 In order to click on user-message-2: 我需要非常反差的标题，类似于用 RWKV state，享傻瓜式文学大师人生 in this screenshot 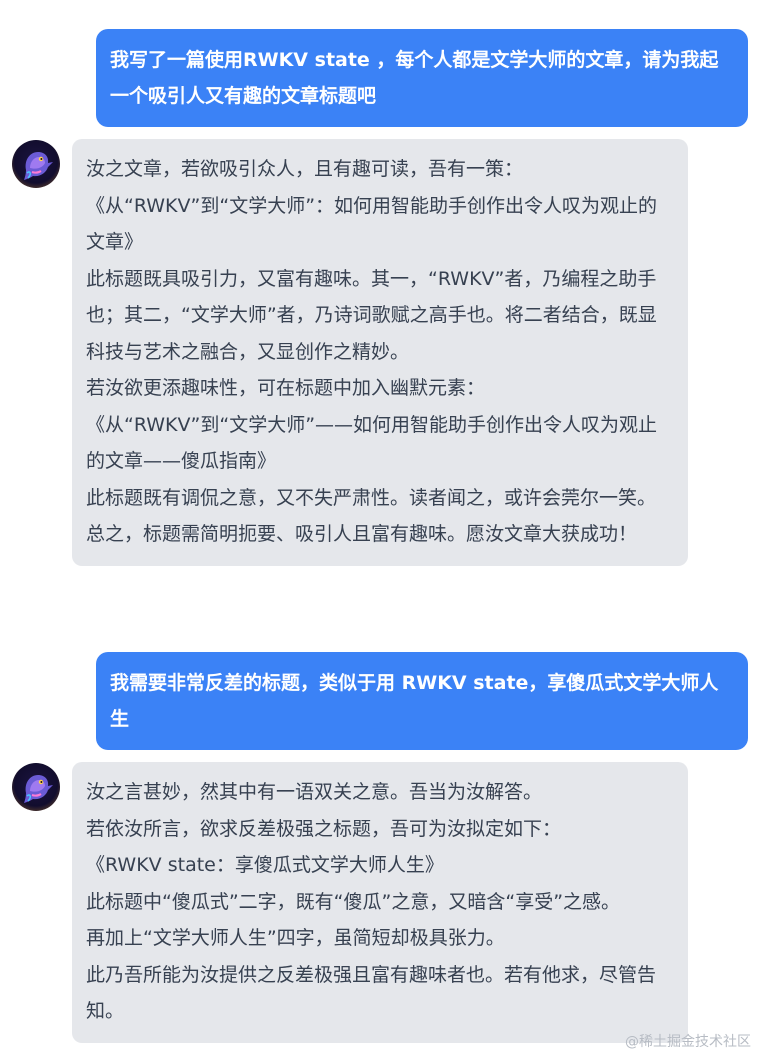, I will do `click(422, 701)`.